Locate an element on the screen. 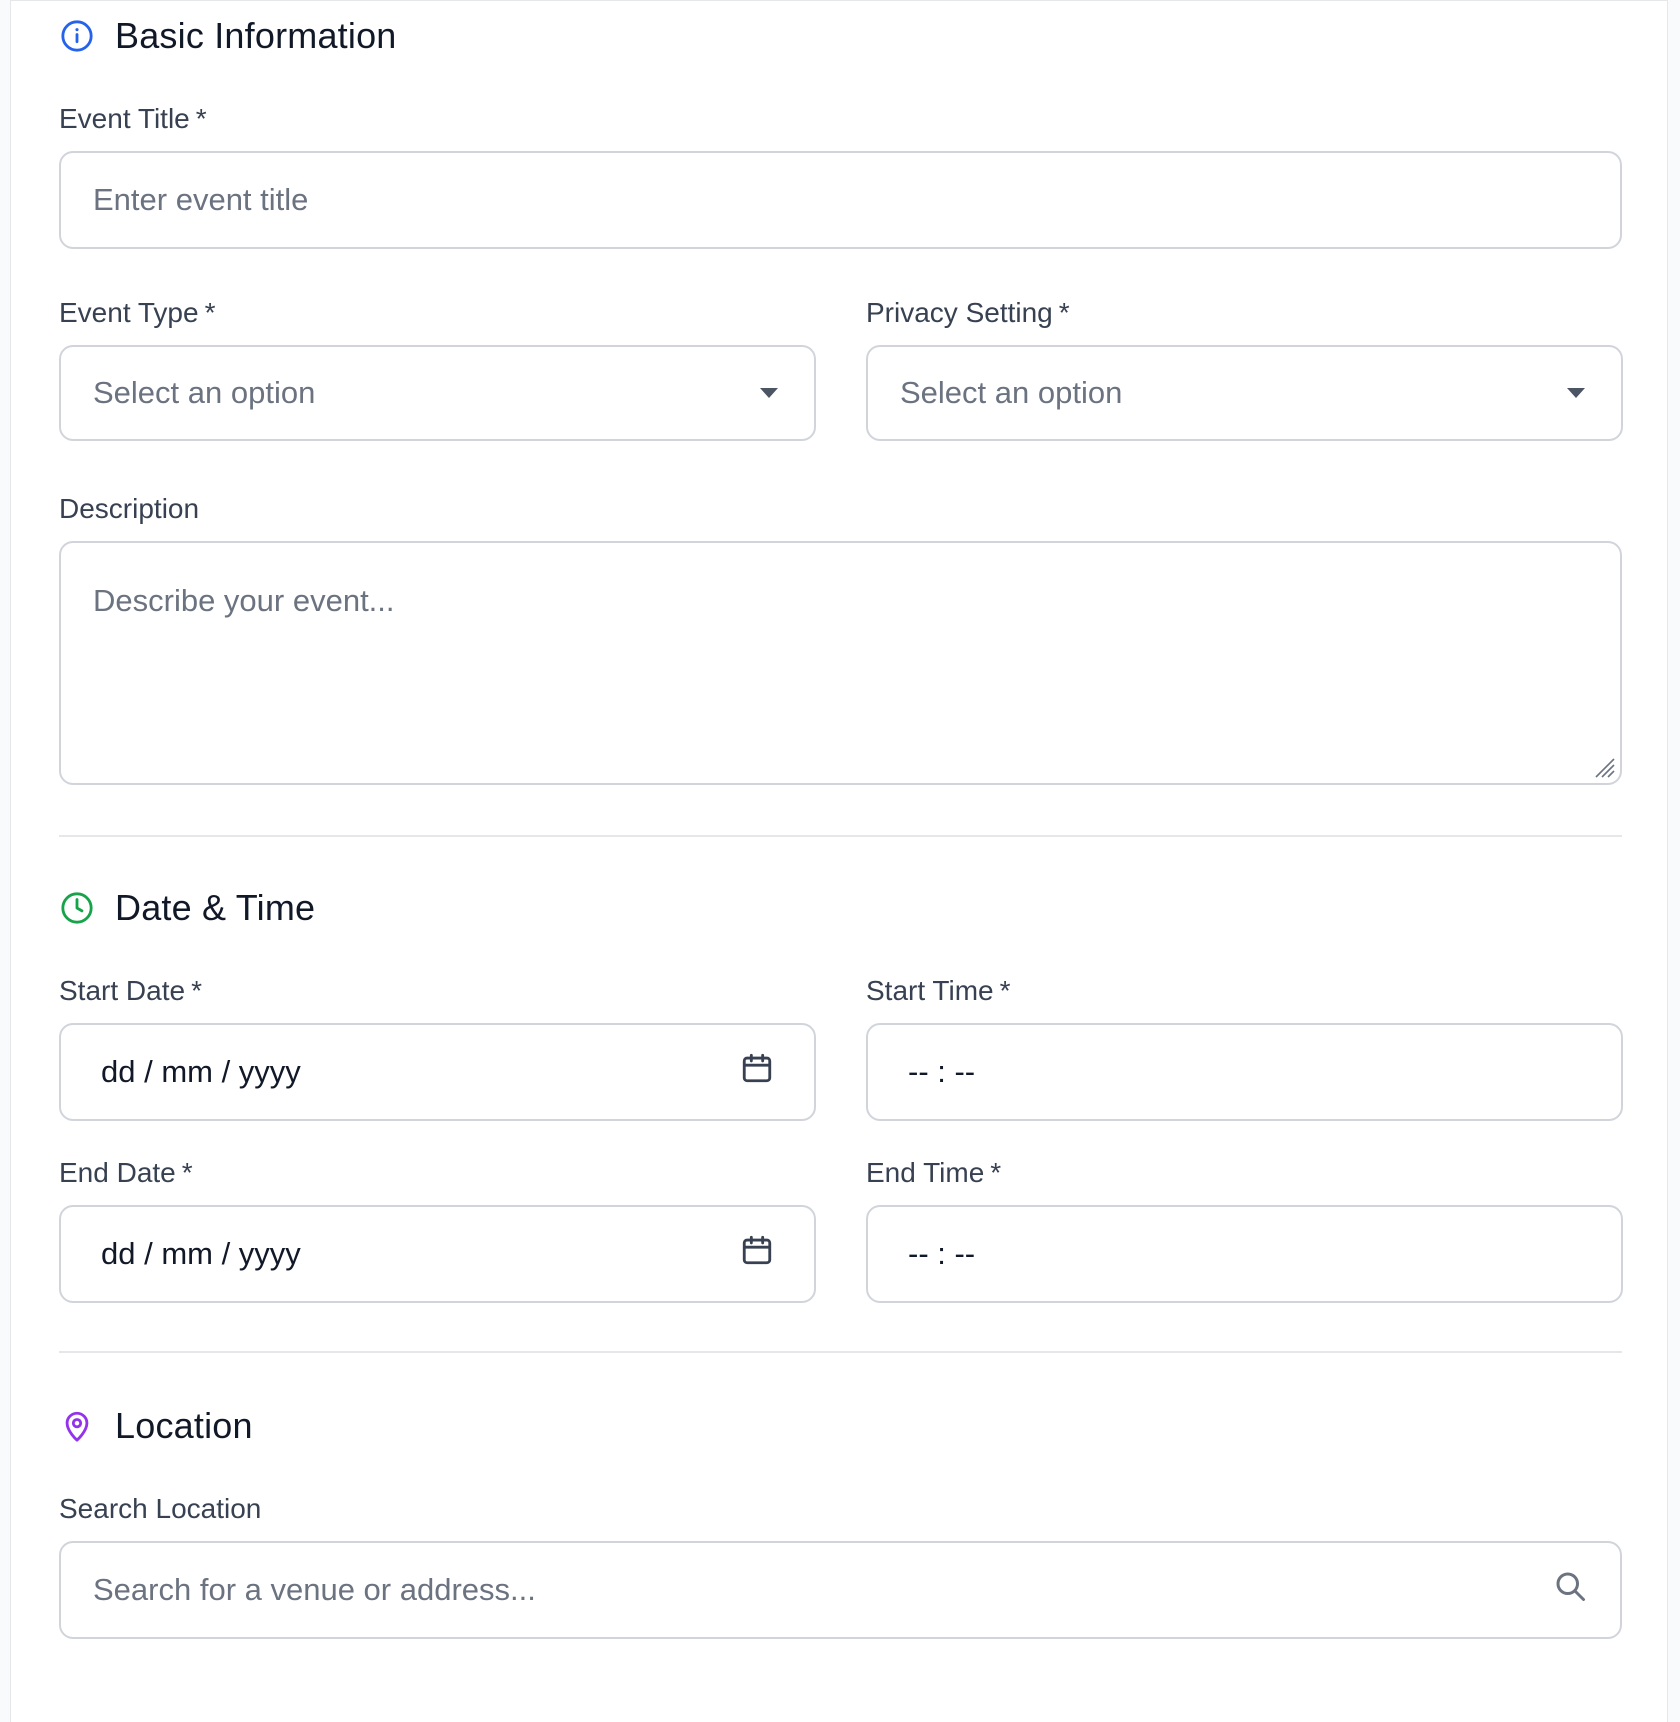 Image resolution: width=1680 pixels, height=1722 pixels. location-title: Location is located at coordinates (184, 1425).